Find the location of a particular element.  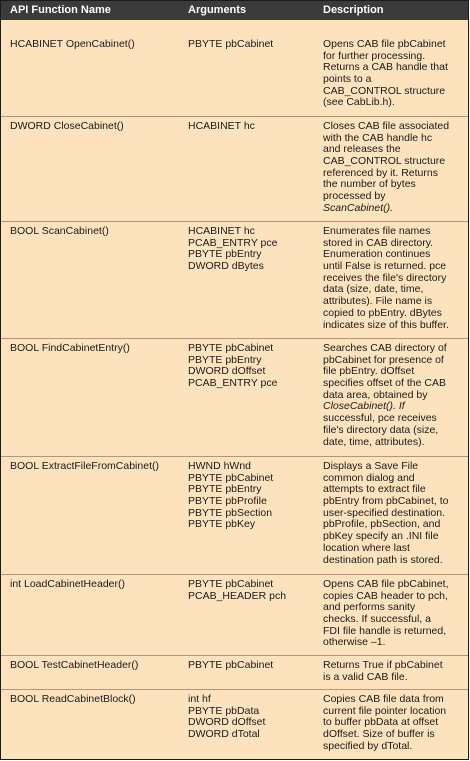

argument-line: DWORD dTotal is located at coordinates (224, 734).